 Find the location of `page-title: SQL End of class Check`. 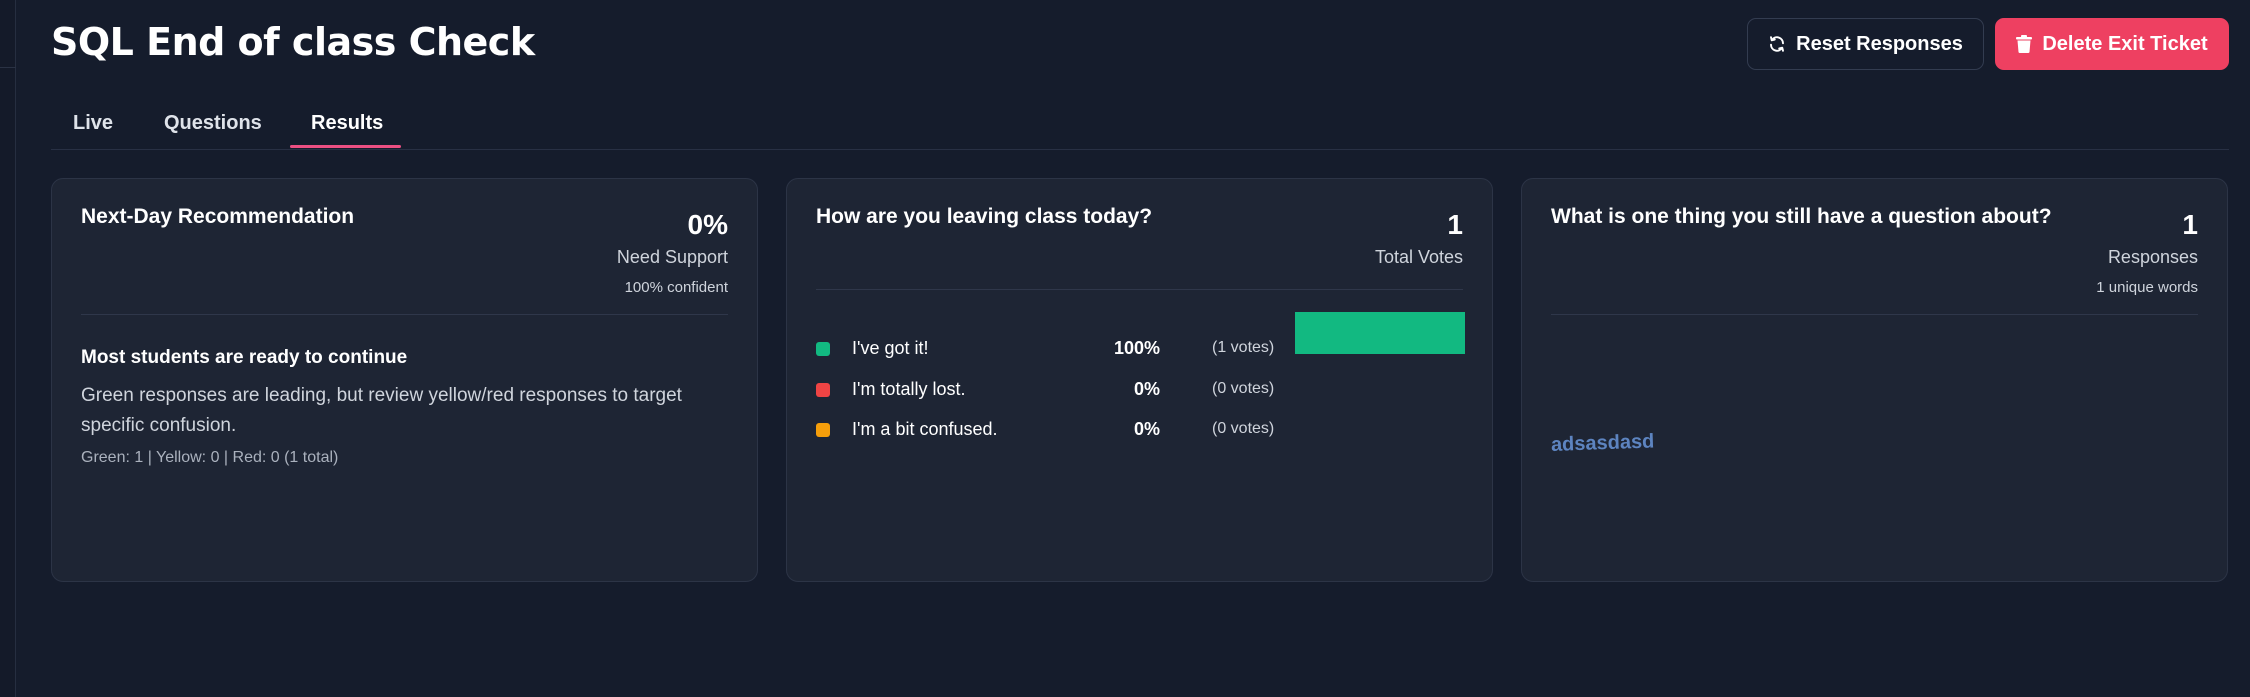

page-title: SQL End of class Check is located at coordinates (293, 42).